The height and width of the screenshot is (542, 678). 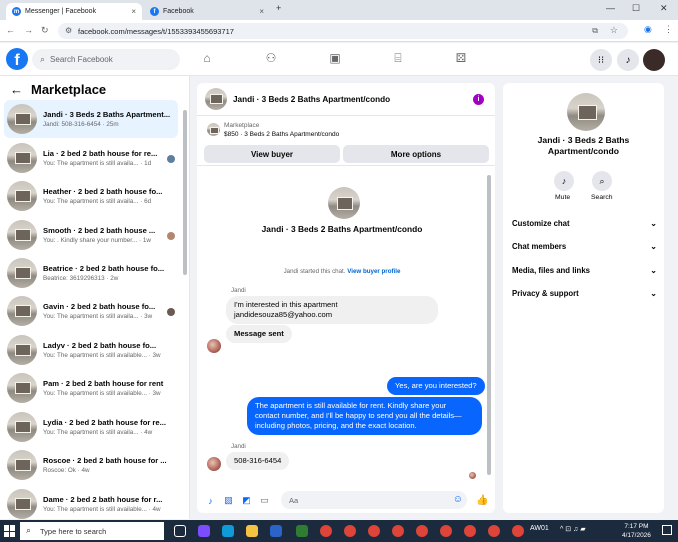 What do you see at coordinates (478, 99) in the screenshot?
I see `info-icon: i` at bounding box center [478, 99].